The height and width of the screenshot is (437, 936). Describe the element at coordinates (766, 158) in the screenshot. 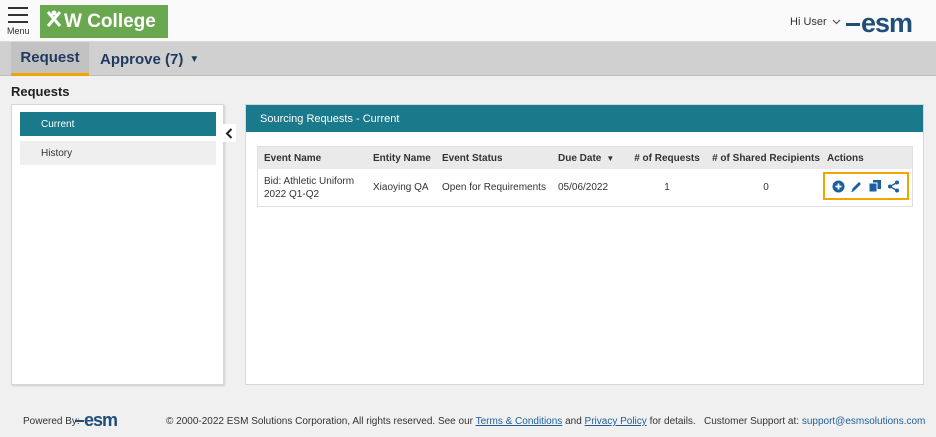

I see `col-shared-recipients: # of Shared Recipients` at that location.